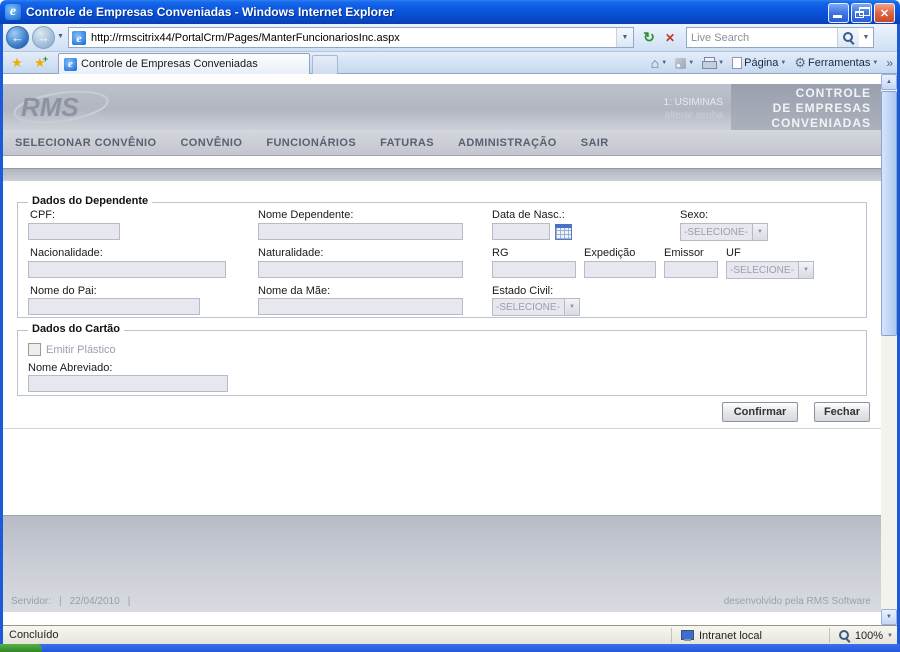 The height and width of the screenshot is (652, 900). Describe the element at coordinates (81, 350) in the screenshot. I see `emitir-plastico-label: Emitir Plástico` at that location.